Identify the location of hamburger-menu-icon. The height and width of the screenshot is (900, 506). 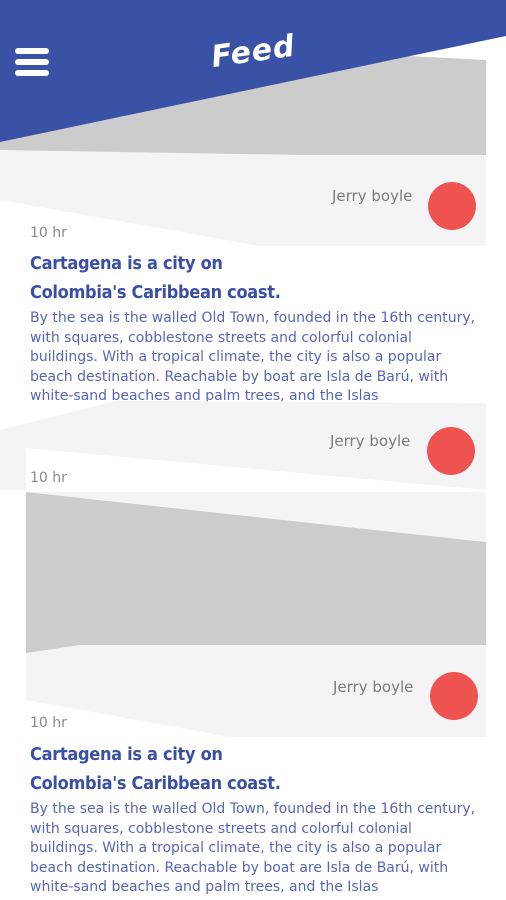
(32, 64).